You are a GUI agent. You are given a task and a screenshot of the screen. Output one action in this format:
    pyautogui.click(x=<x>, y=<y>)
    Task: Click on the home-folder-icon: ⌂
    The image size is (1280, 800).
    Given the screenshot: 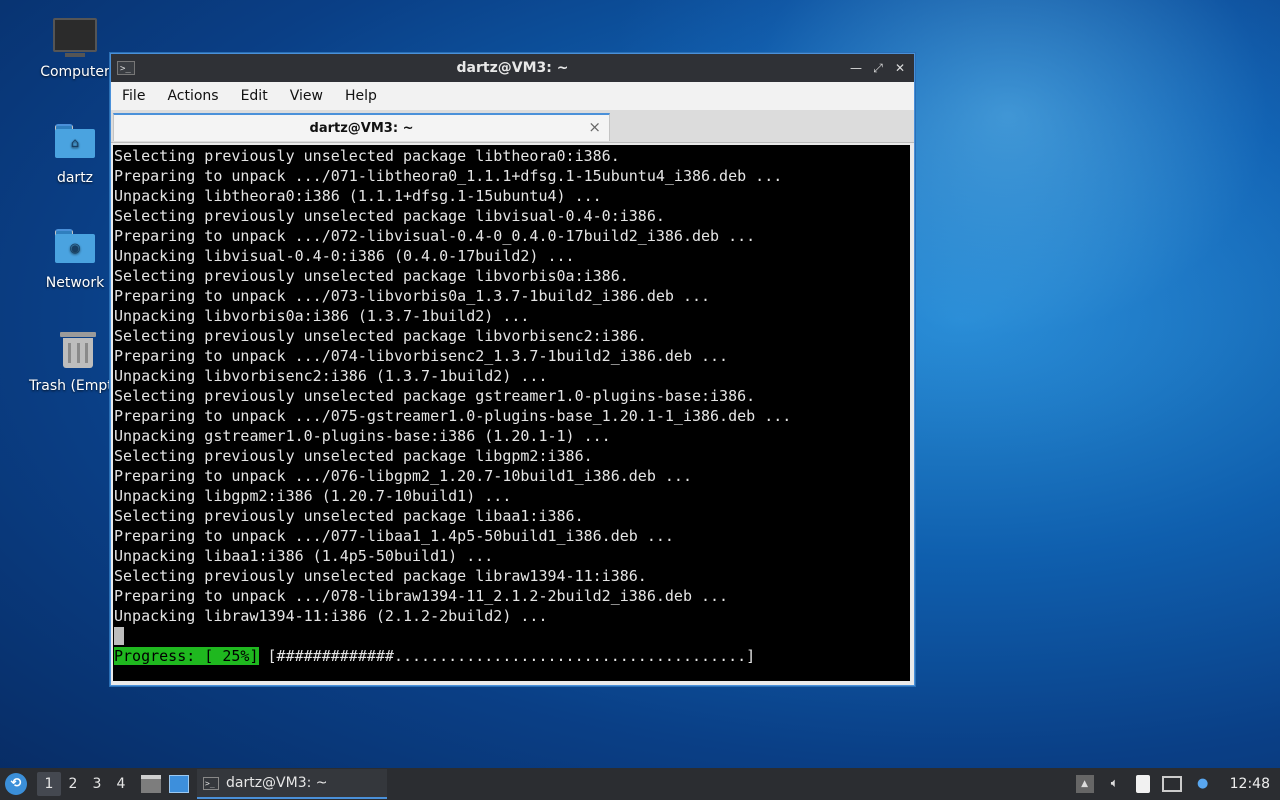 What is the action you would take?
    pyautogui.click(x=75, y=144)
    